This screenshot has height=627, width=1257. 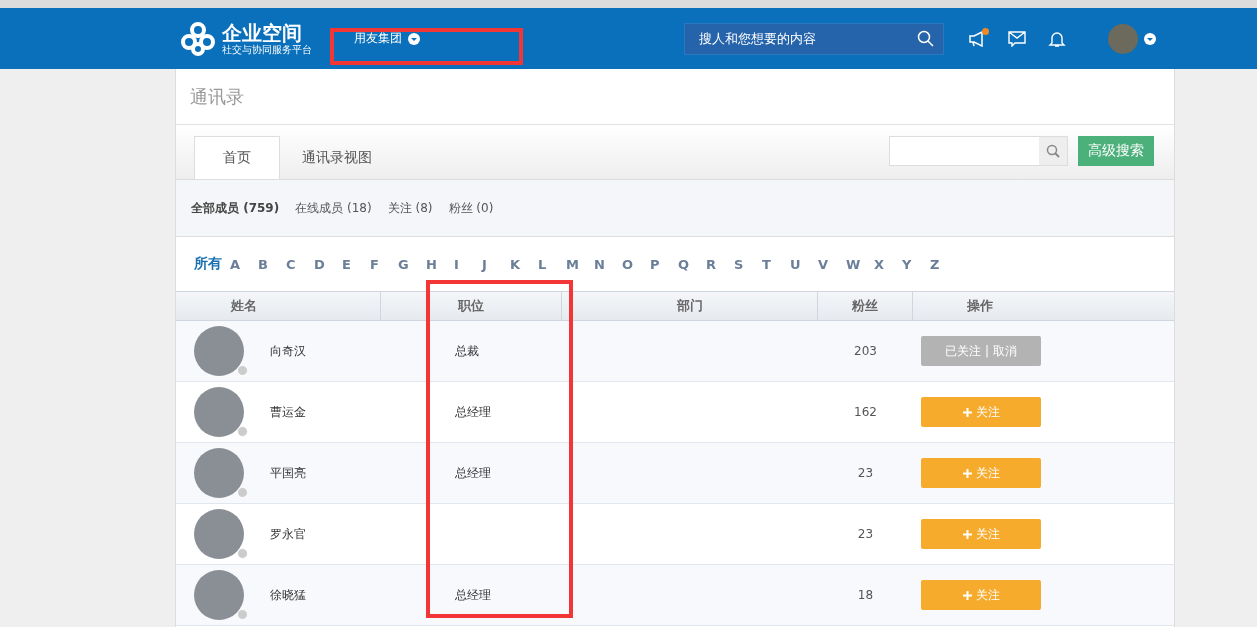 I want to click on filter-link: 在线成员 (18), so click(x=333, y=208).